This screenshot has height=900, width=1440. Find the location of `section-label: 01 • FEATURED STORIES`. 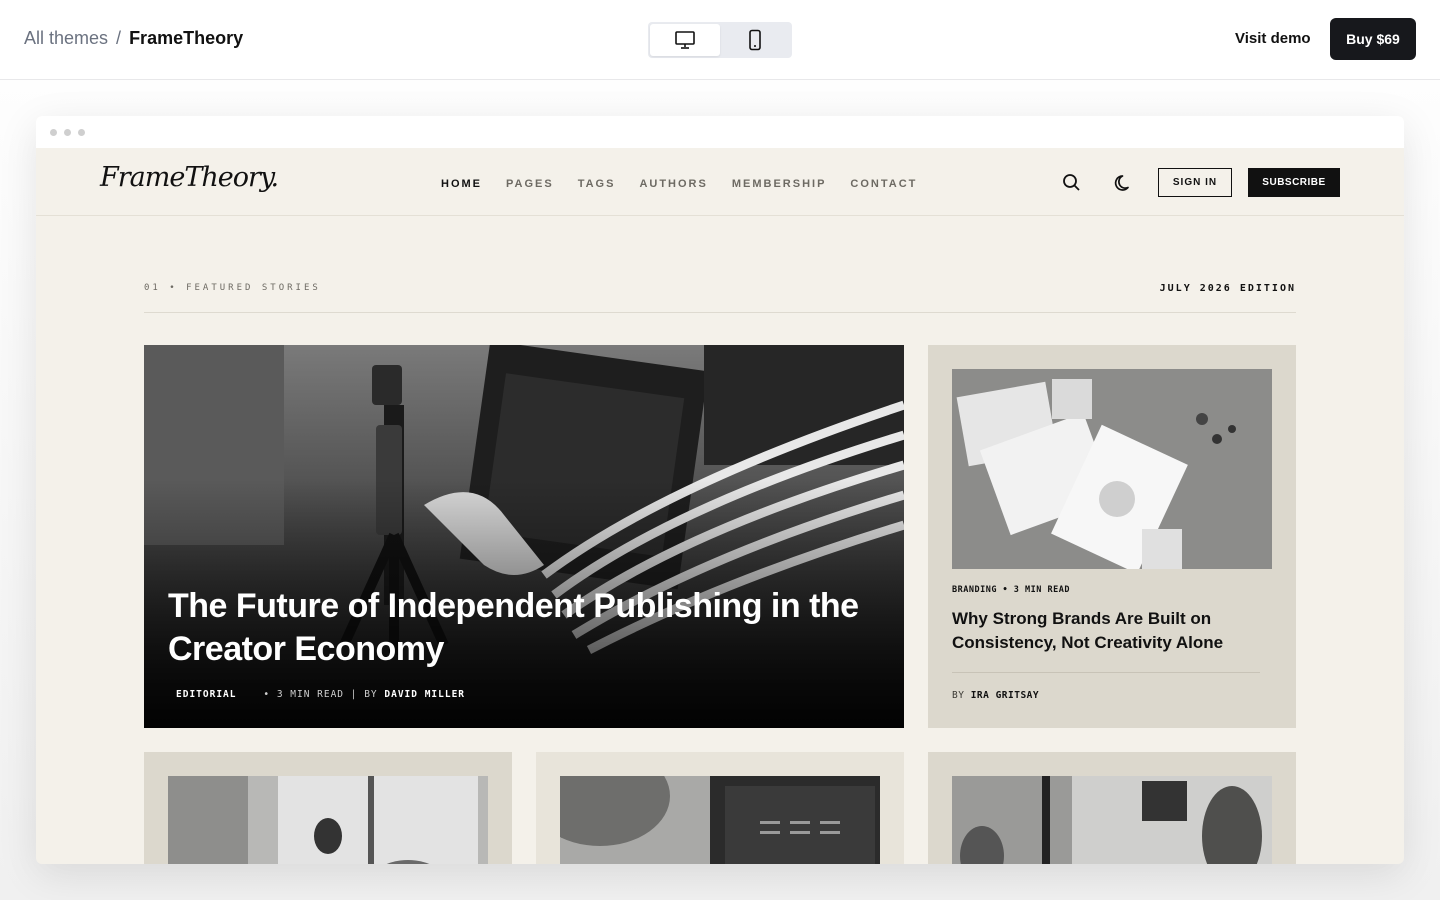

section-label: 01 • FEATURED STORIES is located at coordinates (232, 288).